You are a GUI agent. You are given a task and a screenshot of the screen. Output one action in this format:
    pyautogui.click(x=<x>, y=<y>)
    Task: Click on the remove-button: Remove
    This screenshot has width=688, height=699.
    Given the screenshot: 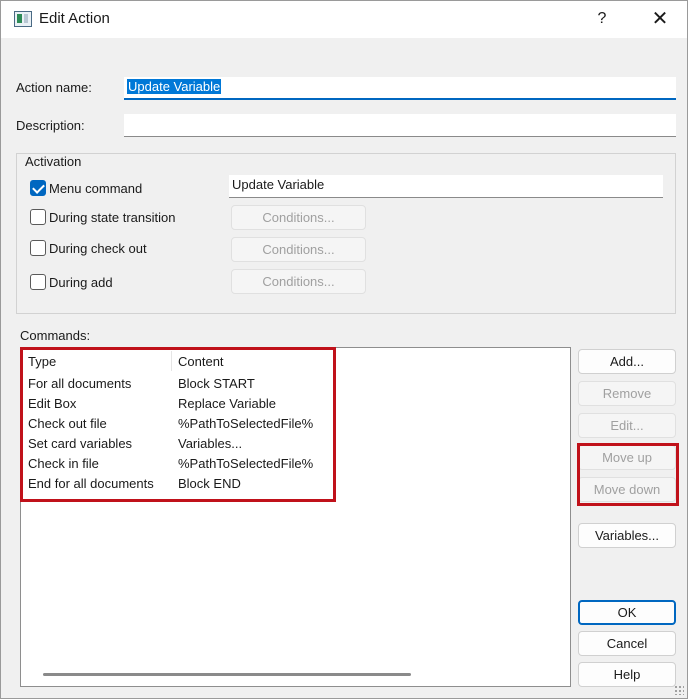 What is the action you would take?
    pyautogui.click(x=627, y=393)
    